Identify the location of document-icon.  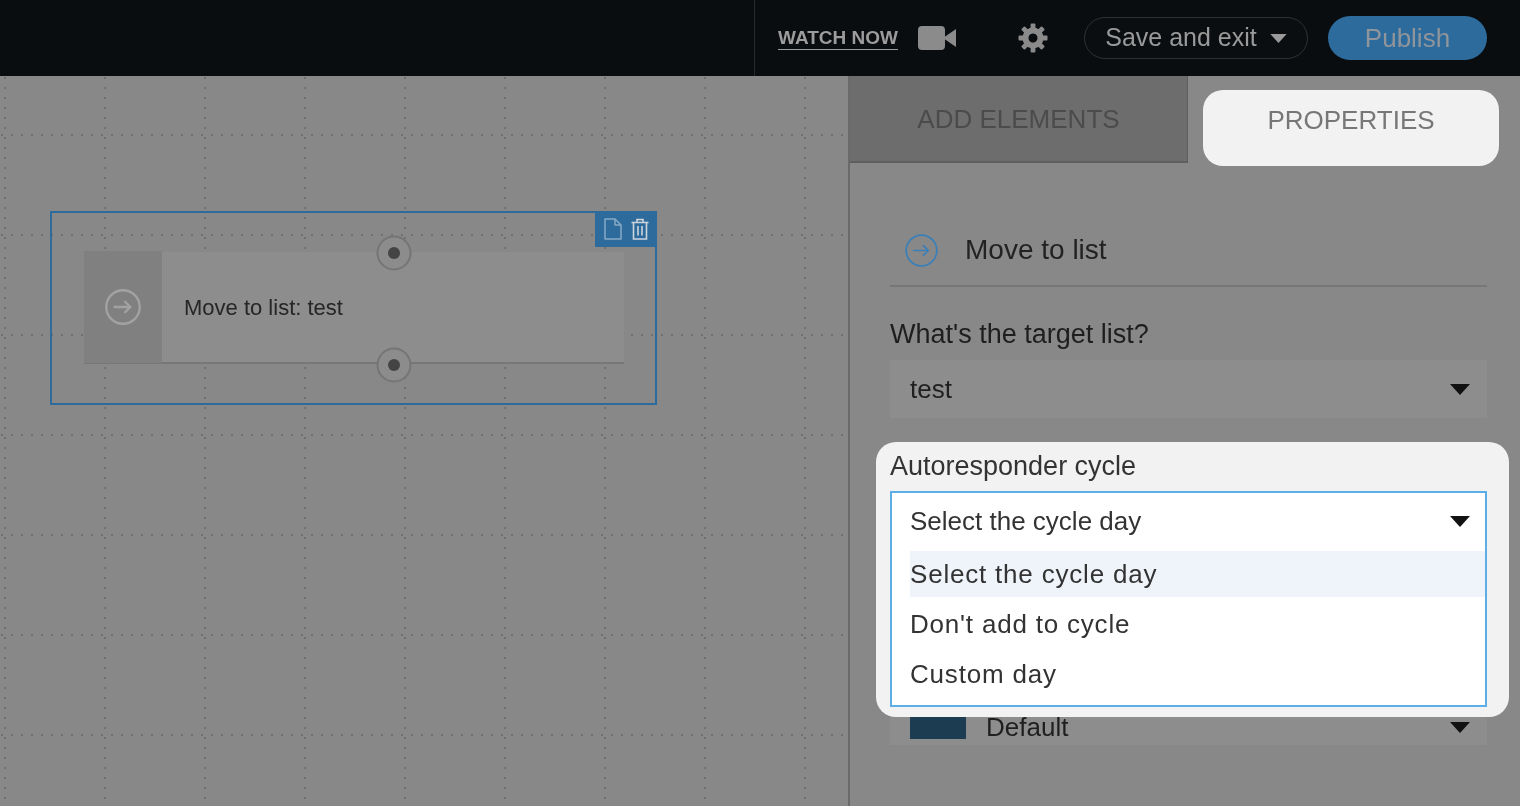
(612, 229).